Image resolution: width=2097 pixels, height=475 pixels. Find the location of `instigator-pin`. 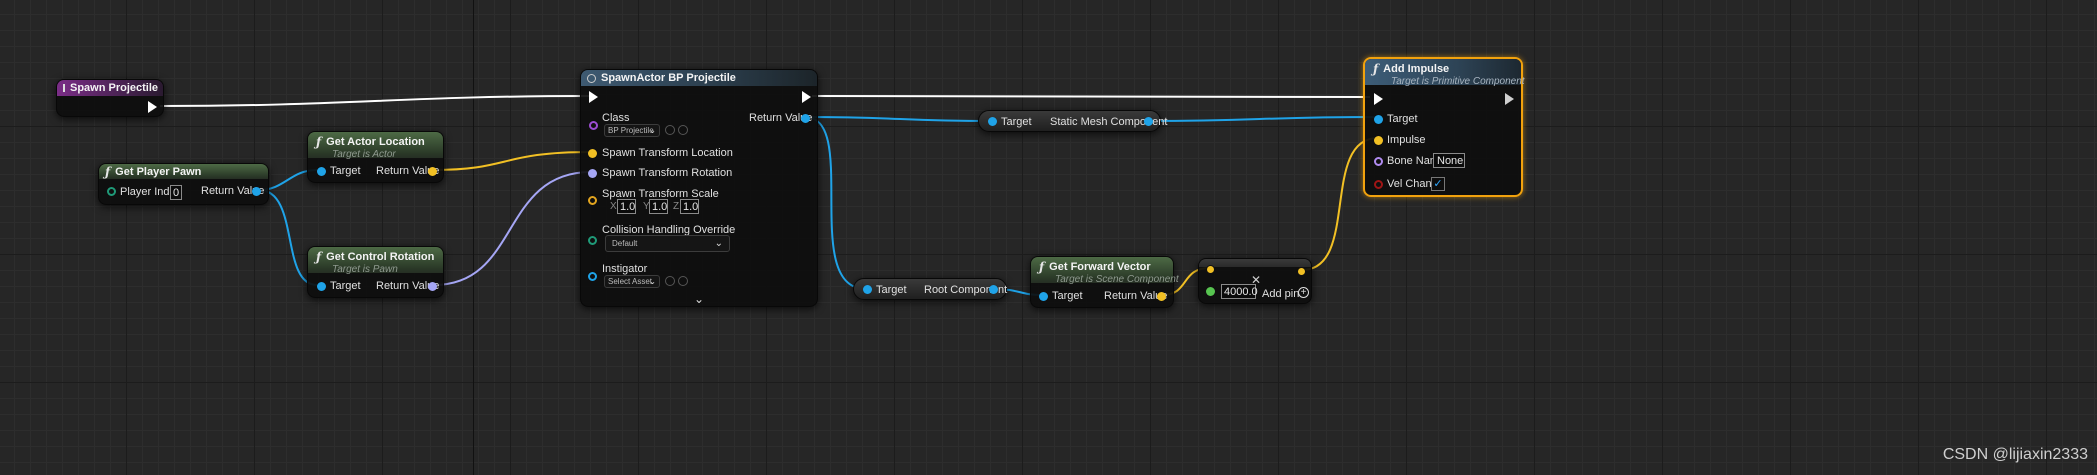

instigator-pin is located at coordinates (592, 276).